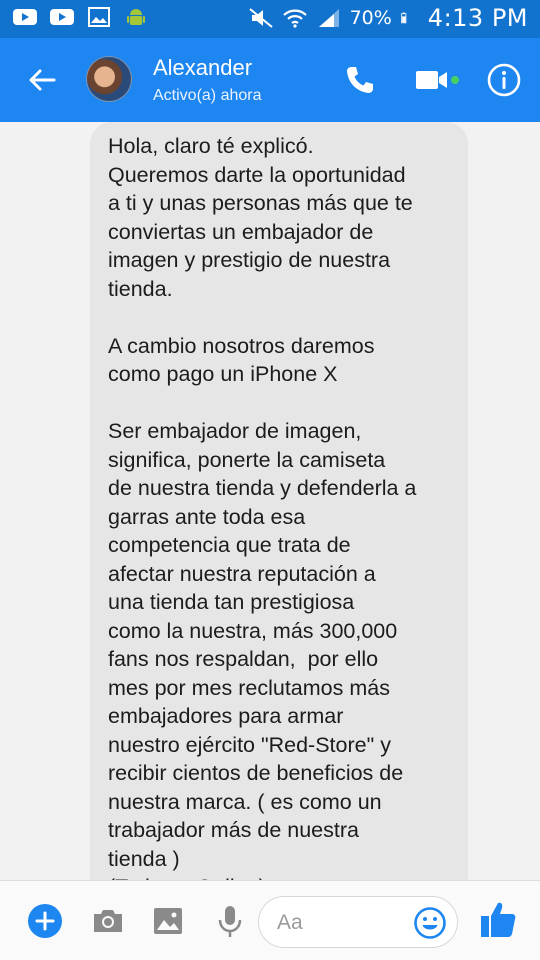  Describe the element at coordinates (109, 79) in the screenshot. I see `contact-avatar` at that location.